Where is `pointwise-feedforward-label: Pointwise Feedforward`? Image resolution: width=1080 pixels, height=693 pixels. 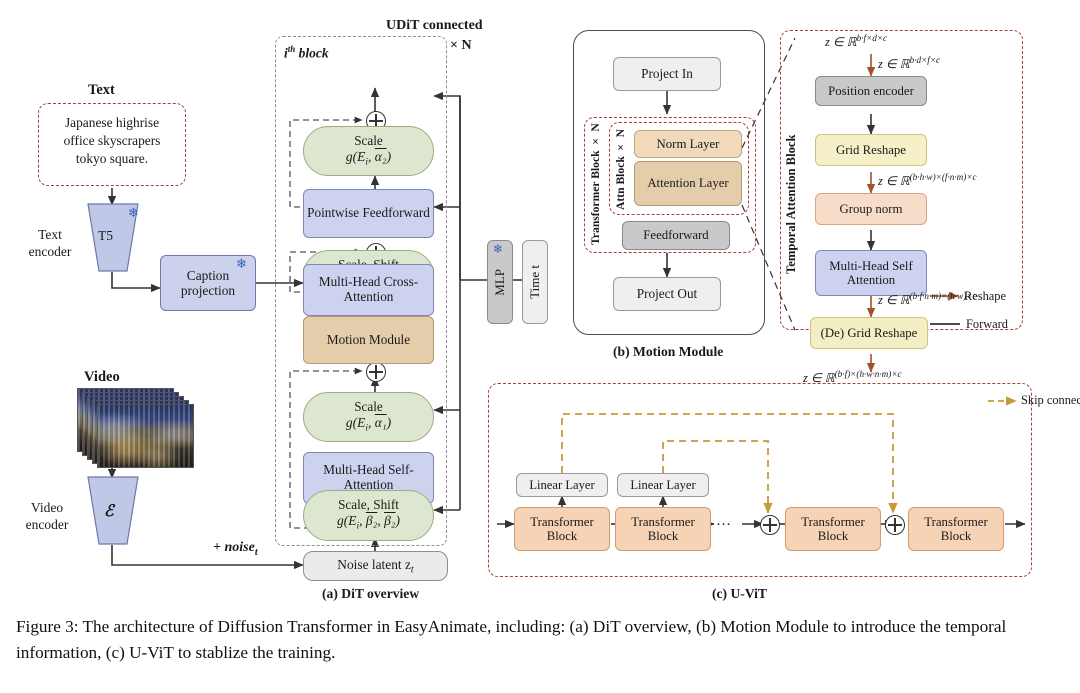
pointwise-feedforward-label: Pointwise Feedforward is located at coordinates (368, 213).